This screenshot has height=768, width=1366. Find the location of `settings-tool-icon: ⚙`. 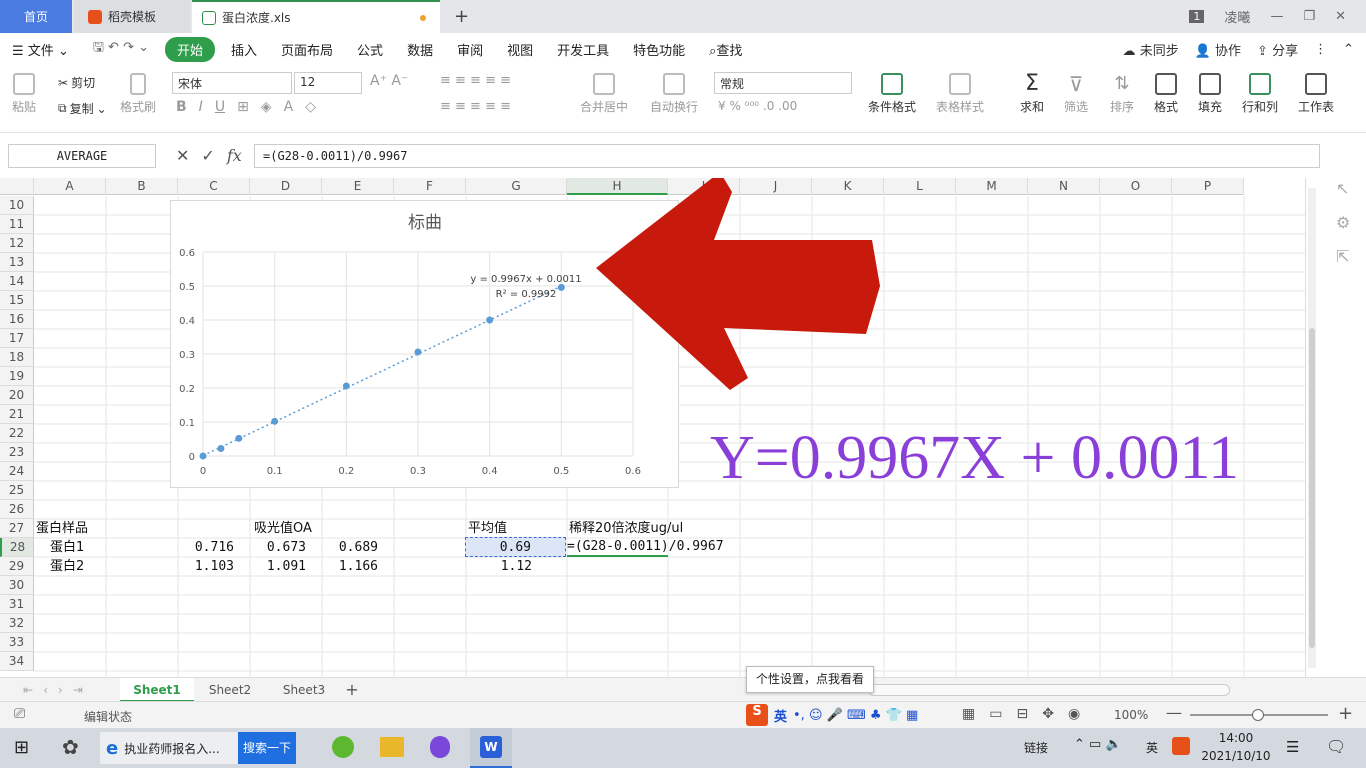

settings-tool-icon: ⚙ is located at coordinates (1343, 223).